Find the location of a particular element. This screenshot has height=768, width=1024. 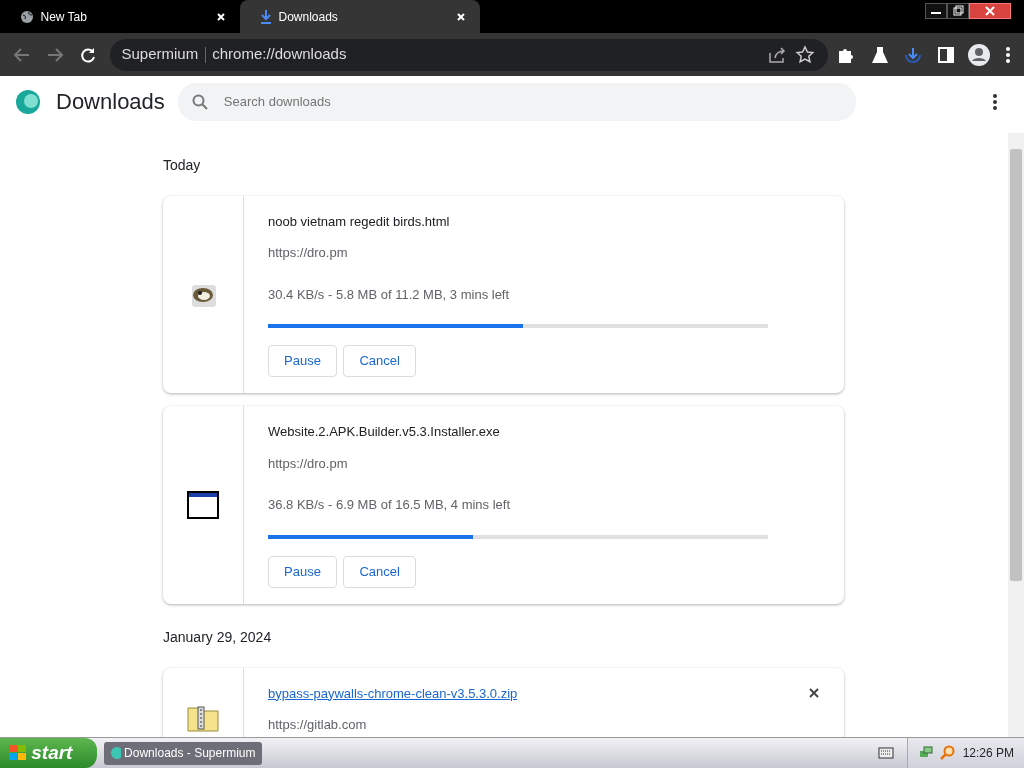

url-text: chrome://downloads is located at coordinates (279, 54).